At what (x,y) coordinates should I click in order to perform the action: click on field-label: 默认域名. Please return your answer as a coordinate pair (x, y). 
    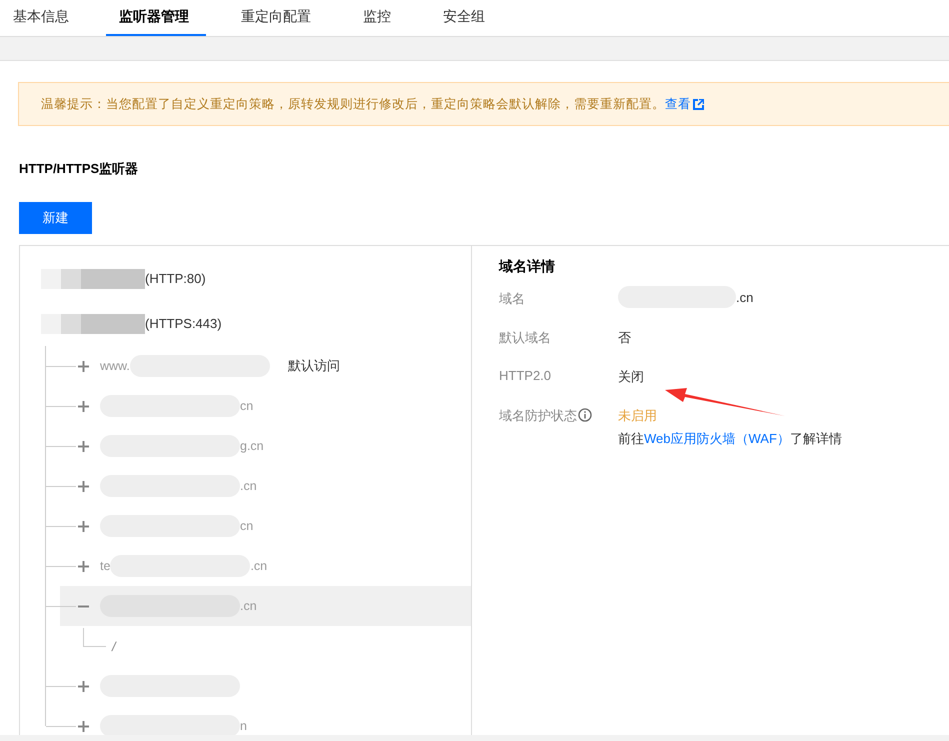
    Looking at the image, I should click on (525, 338).